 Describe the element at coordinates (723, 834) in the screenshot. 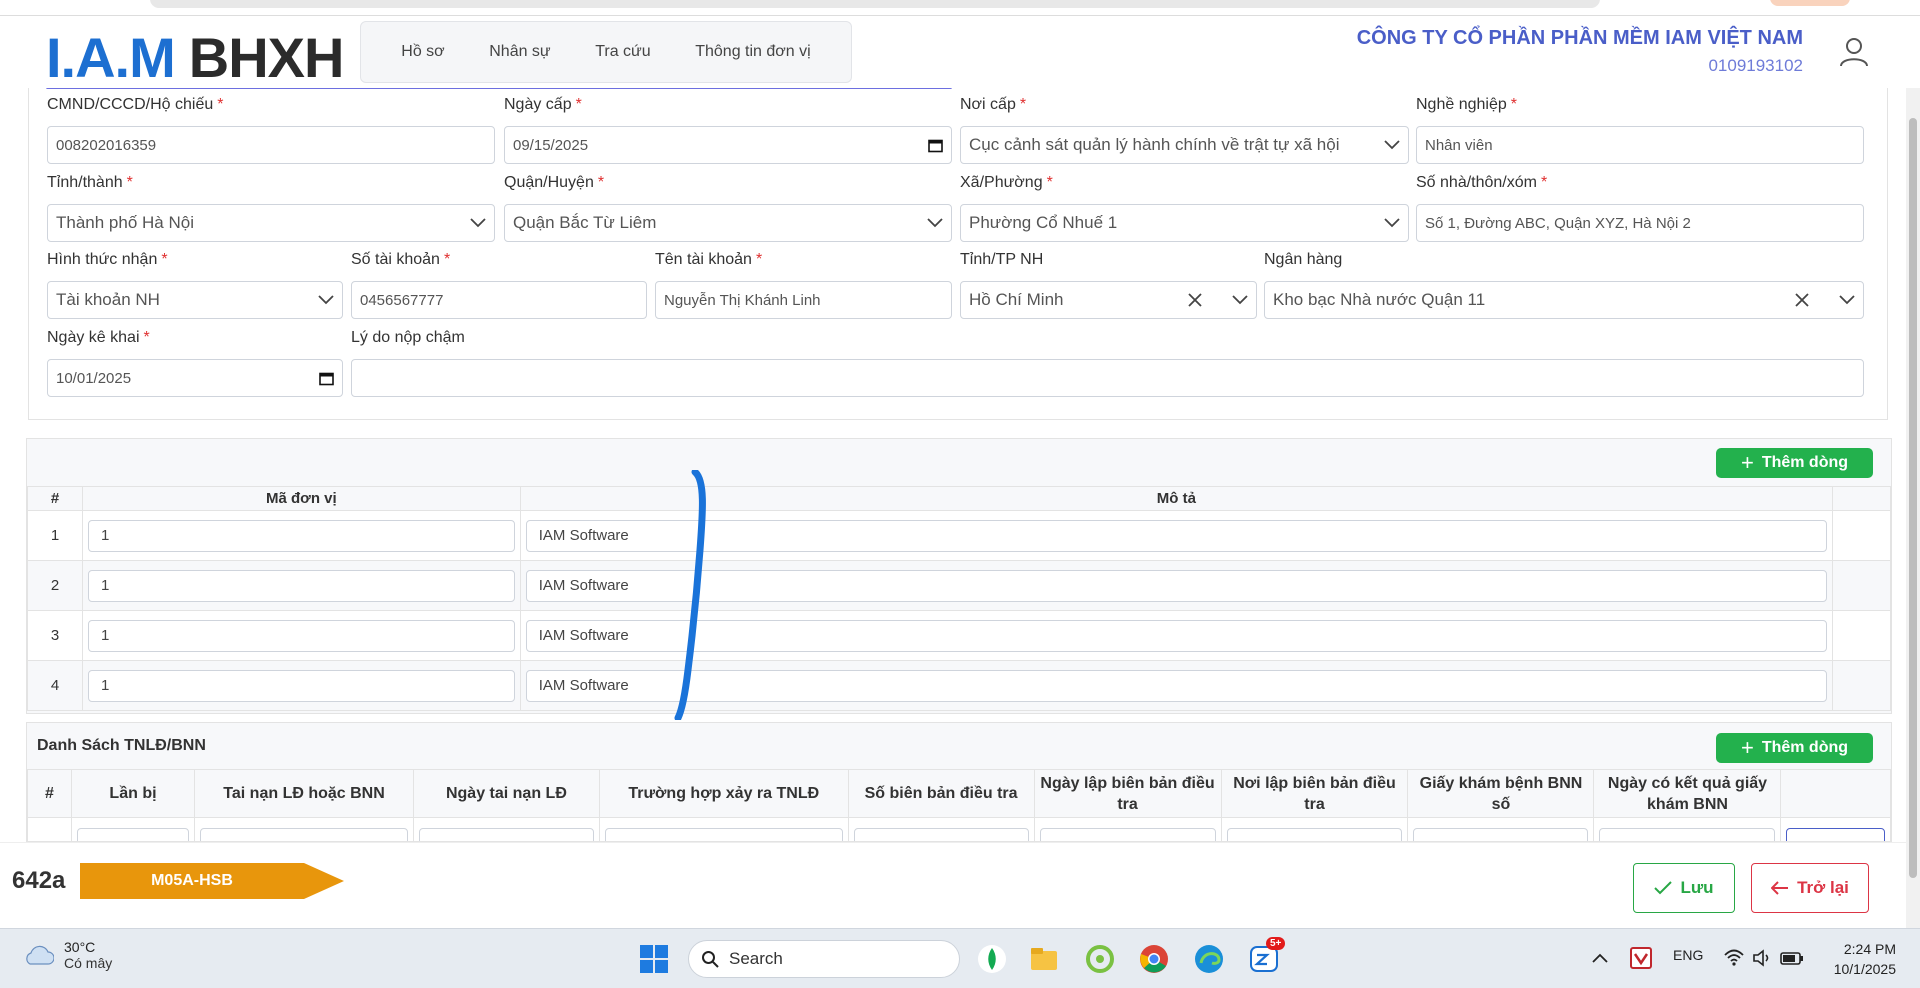

I see `truong-hop-select` at that location.